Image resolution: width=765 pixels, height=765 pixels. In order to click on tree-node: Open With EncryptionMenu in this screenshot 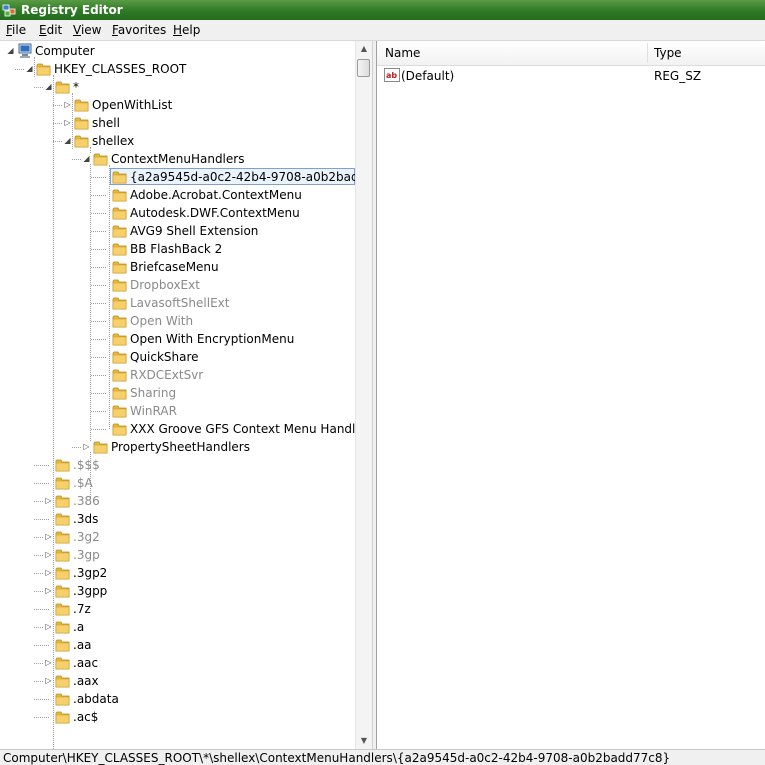, I will do `click(177, 339)`.